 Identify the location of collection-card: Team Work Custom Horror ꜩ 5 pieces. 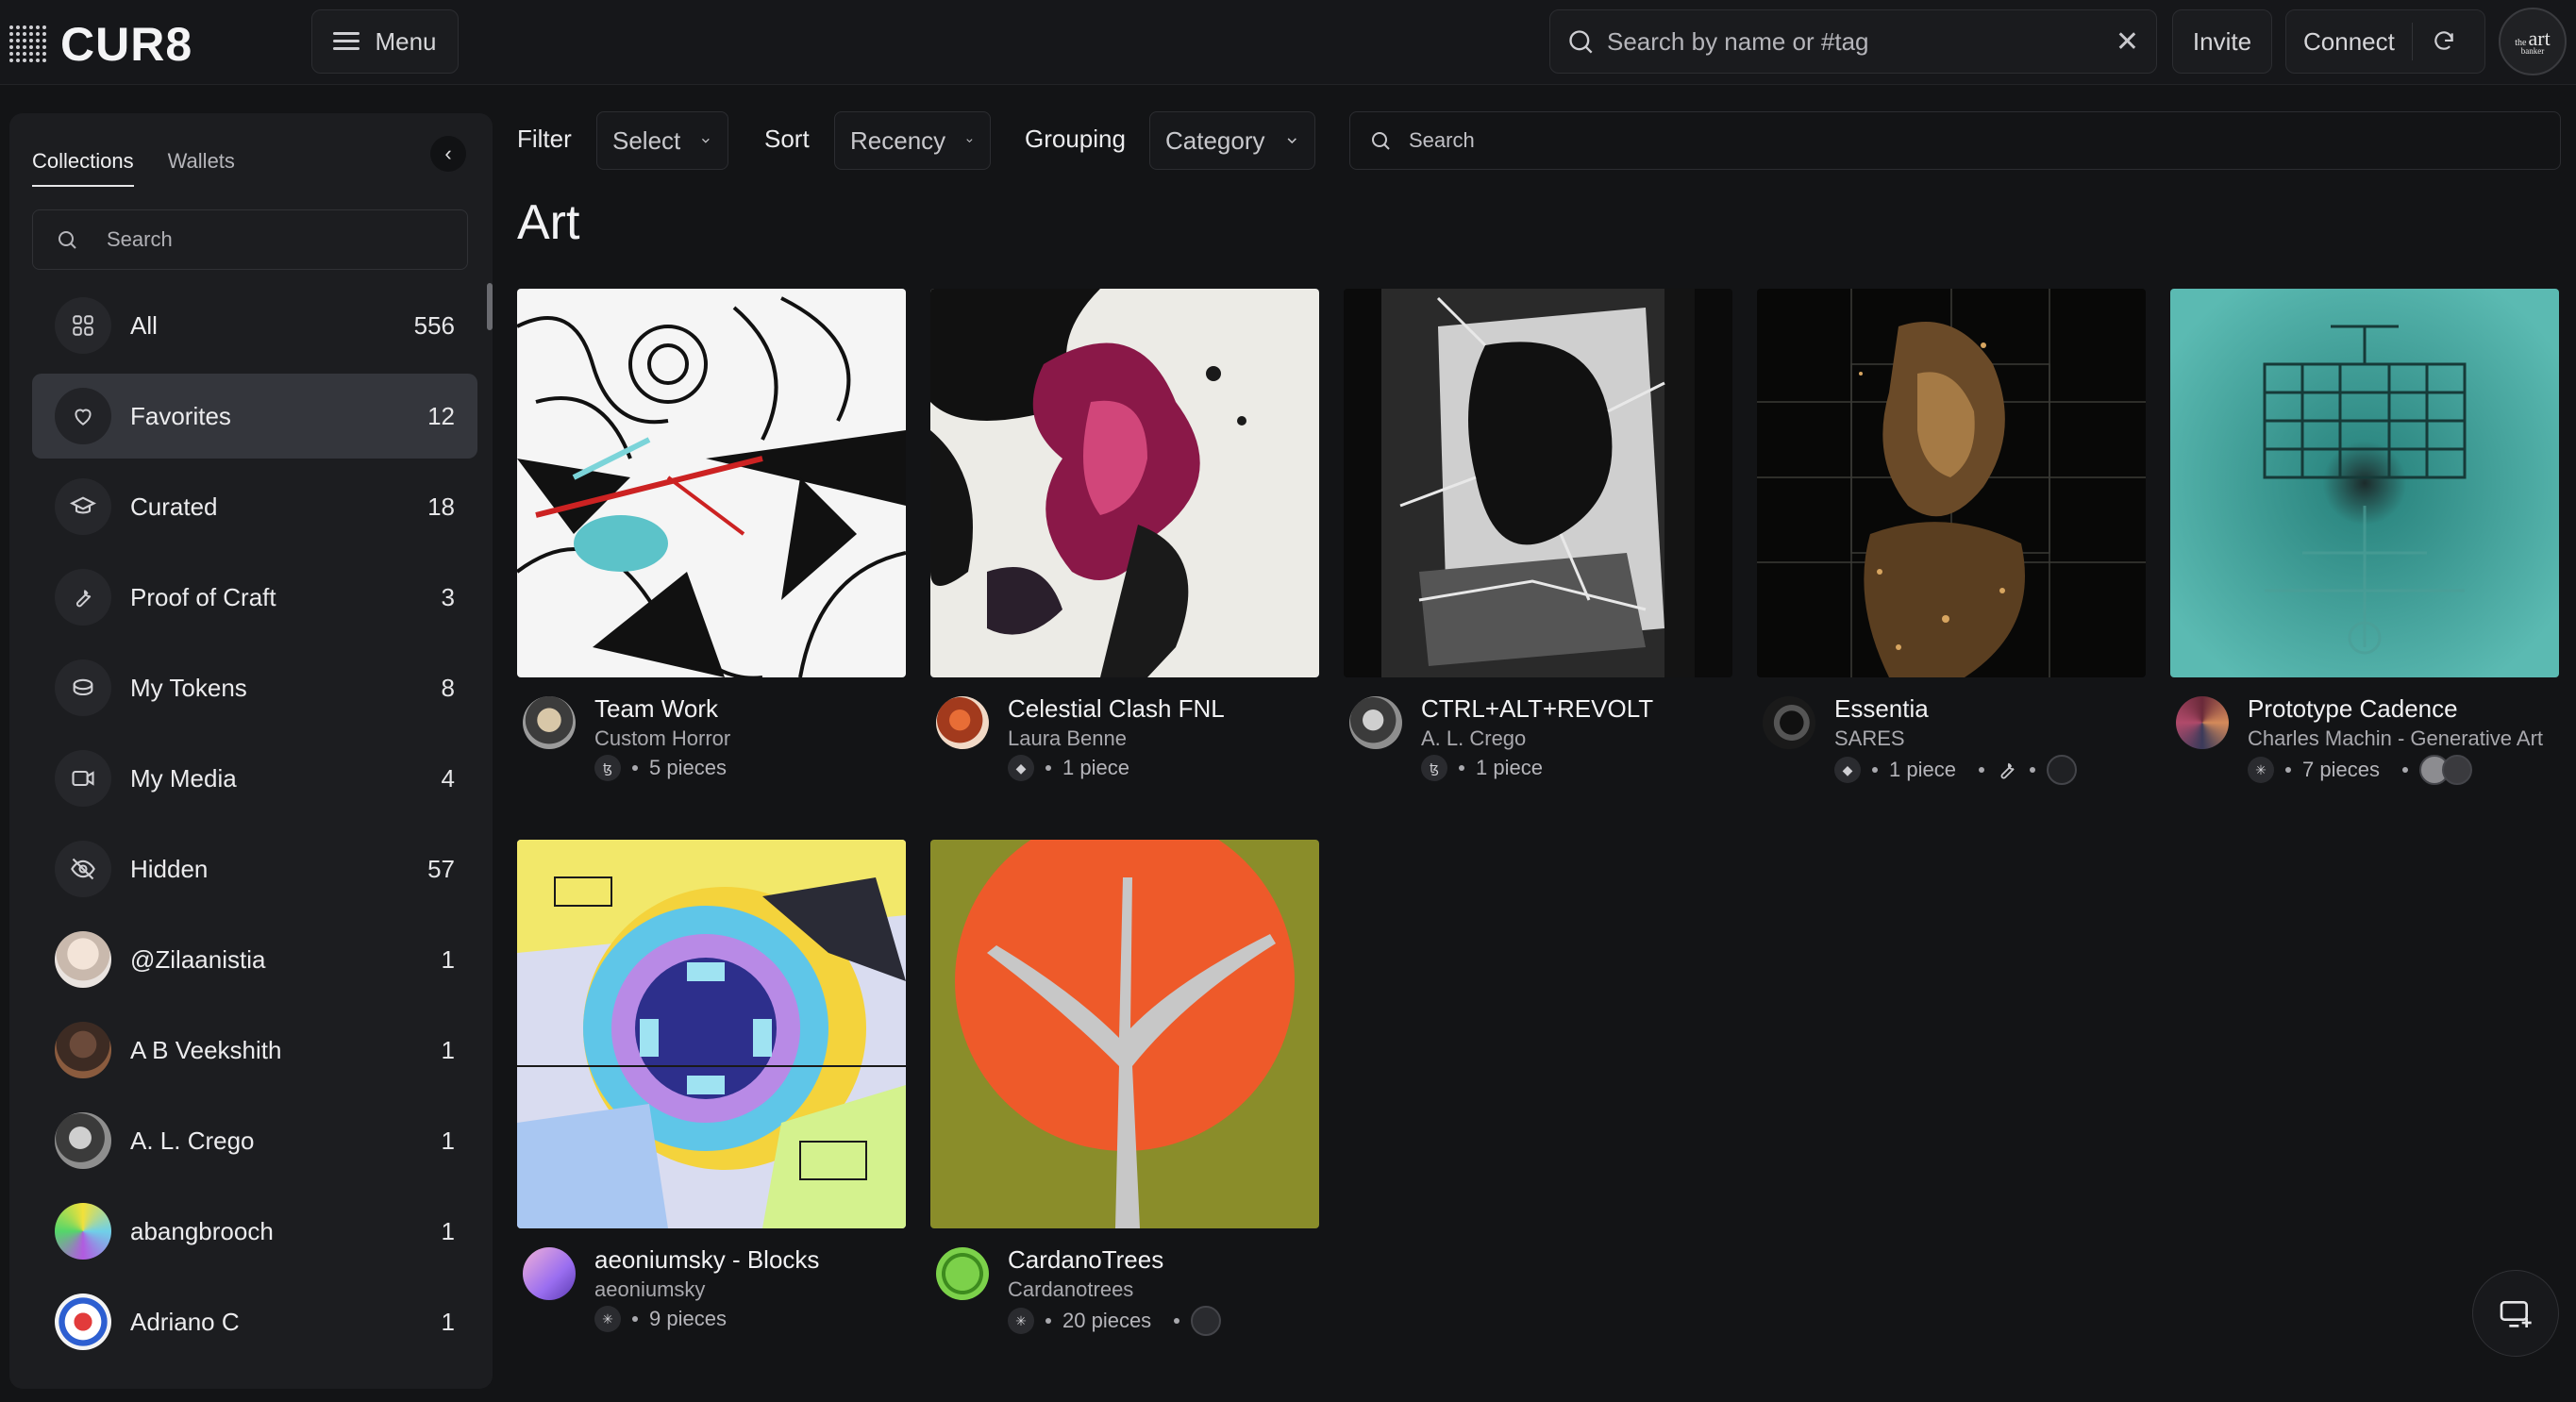
(711, 540).